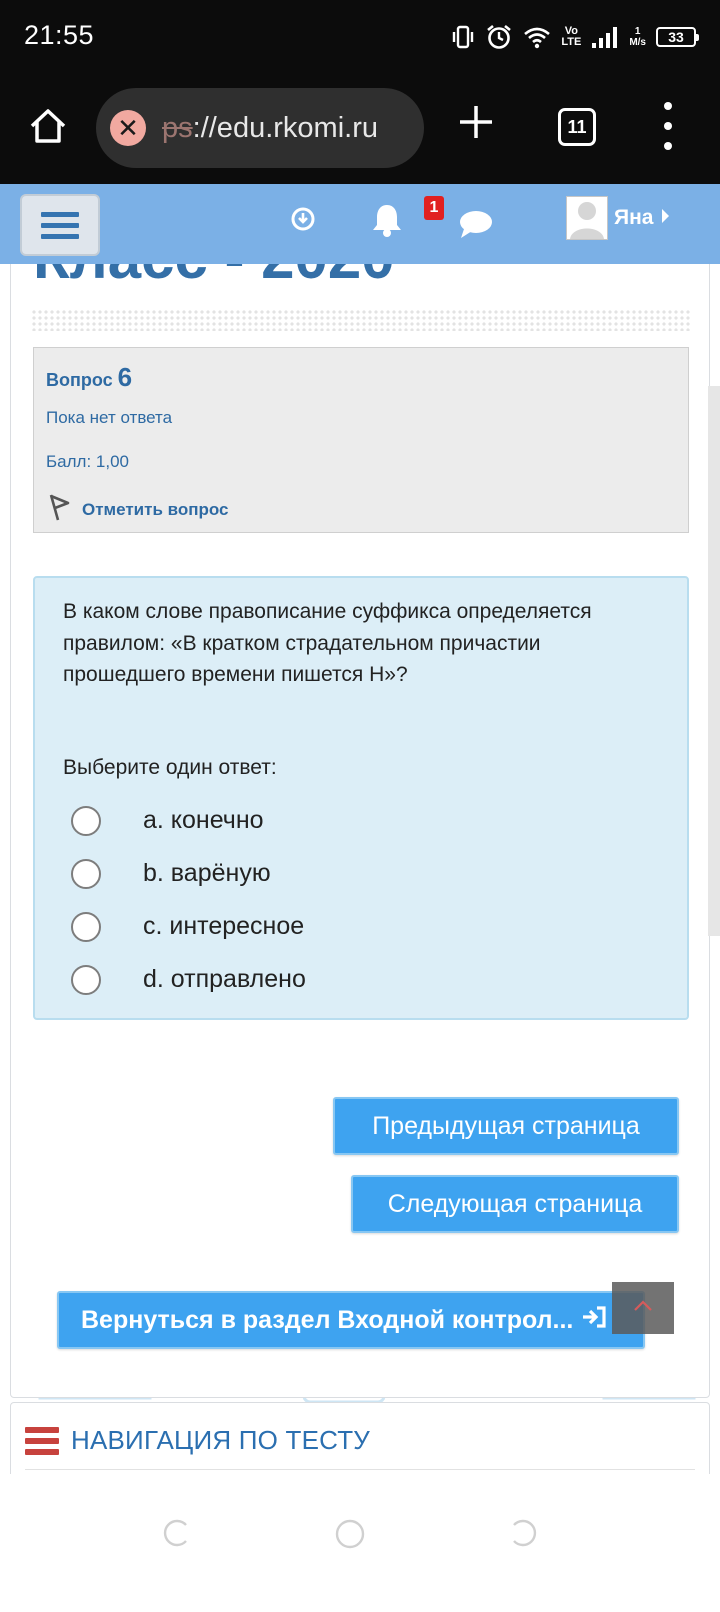 The image size is (720, 1612). I want to click on new-tab-icon, so click(476, 122).